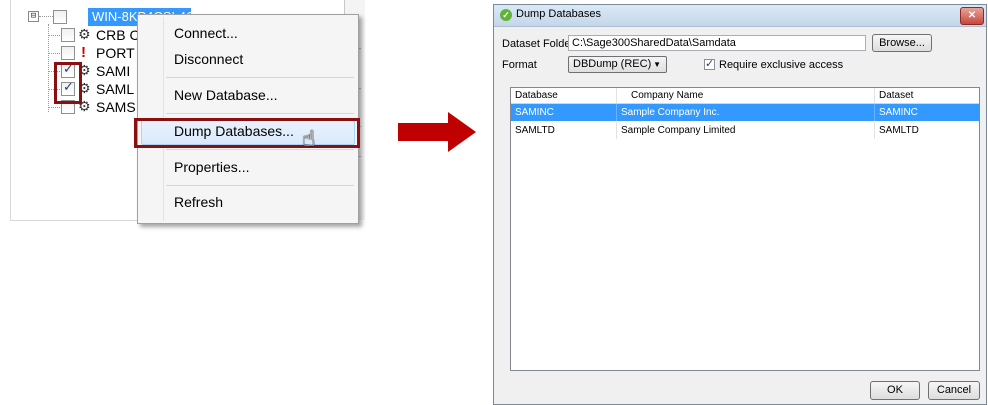  I want to click on table-row: SAMLTD Sample Company Limited SAMLTD, so click(745, 130).